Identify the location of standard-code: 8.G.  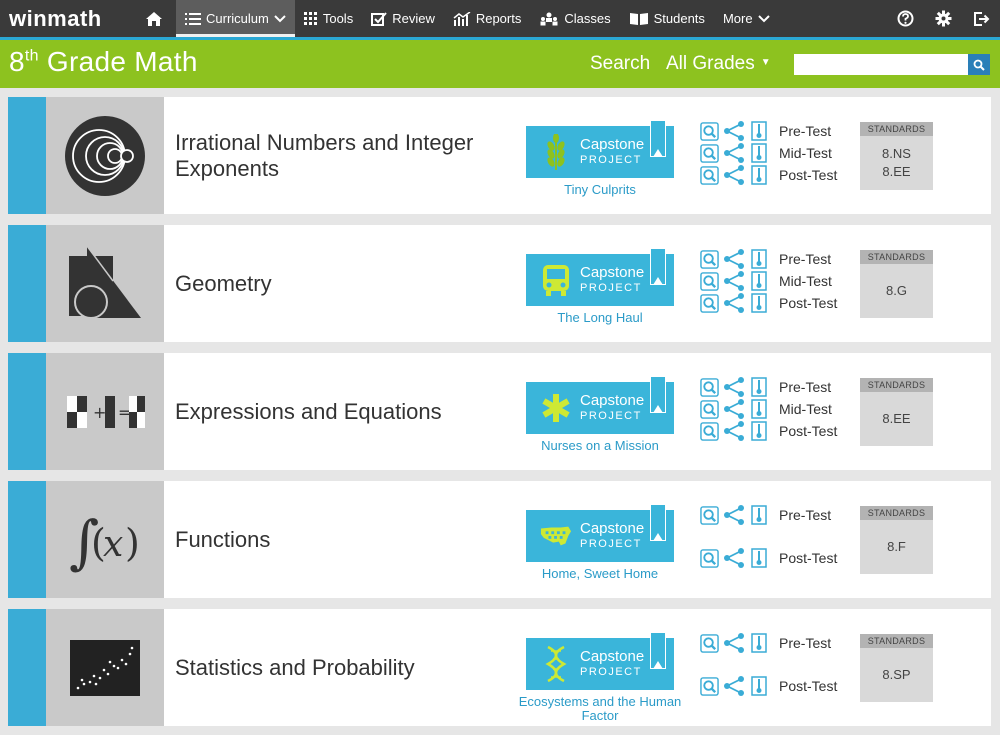
(896, 291).